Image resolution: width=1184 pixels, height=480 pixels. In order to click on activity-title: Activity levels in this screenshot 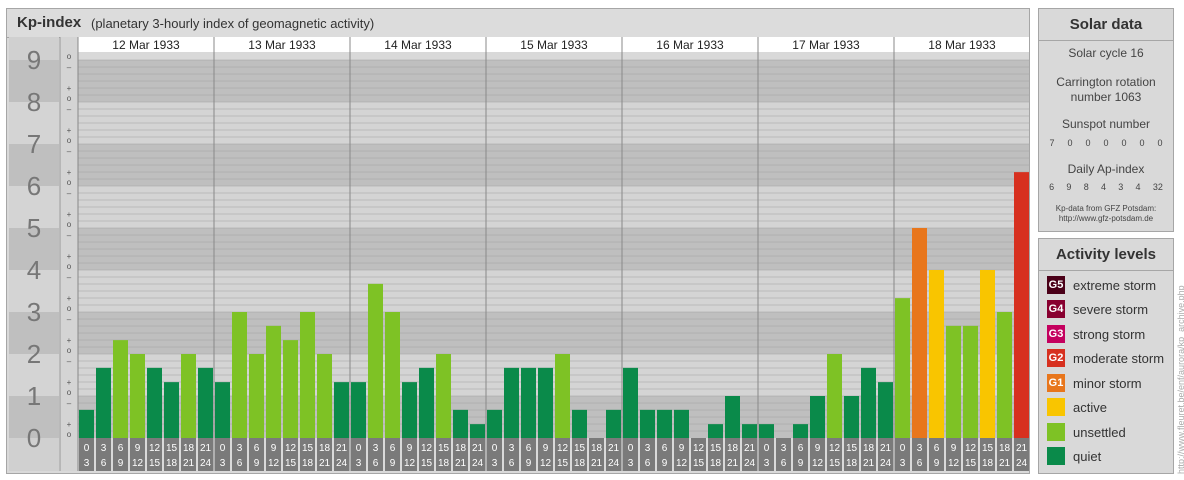, I will do `click(1106, 255)`.